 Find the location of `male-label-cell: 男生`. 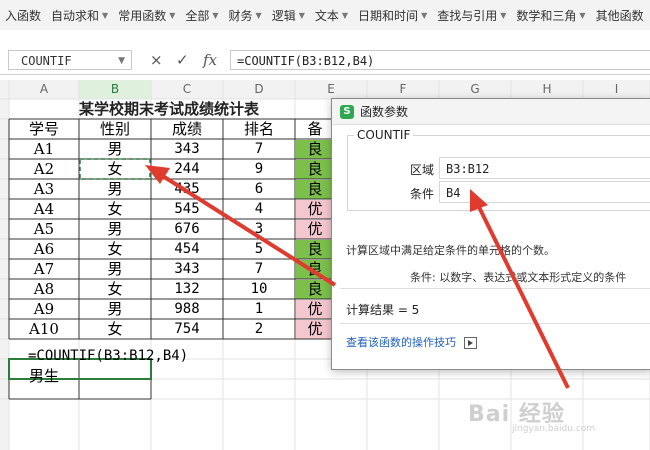

male-label-cell: 男生 is located at coordinates (44, 376).